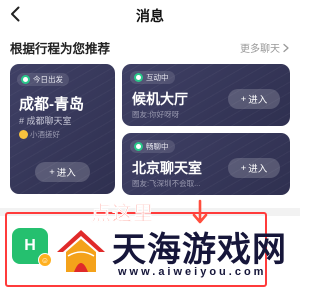 The width and height of the screenshot is (320, 290). What do you see at coordinates (286, 47) in the screenshot?
I see `chevron-right-icon` at bounding box center [286, 47].